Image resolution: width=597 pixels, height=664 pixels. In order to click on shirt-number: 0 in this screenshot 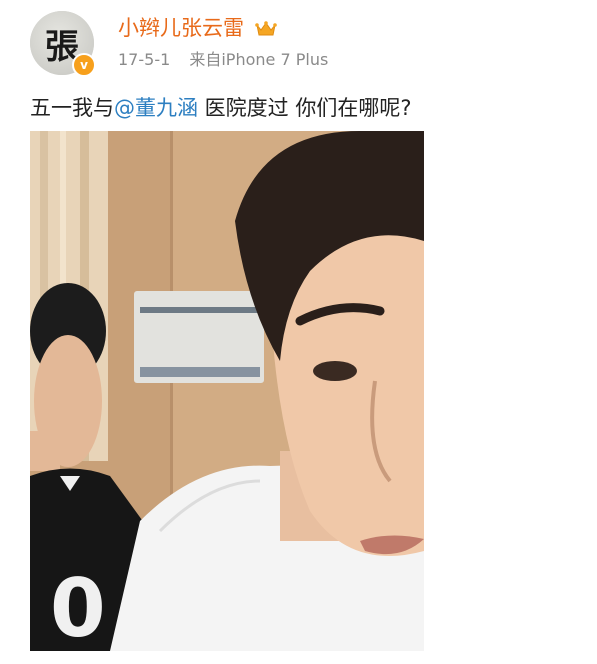, I will do `click(78, 606)`.